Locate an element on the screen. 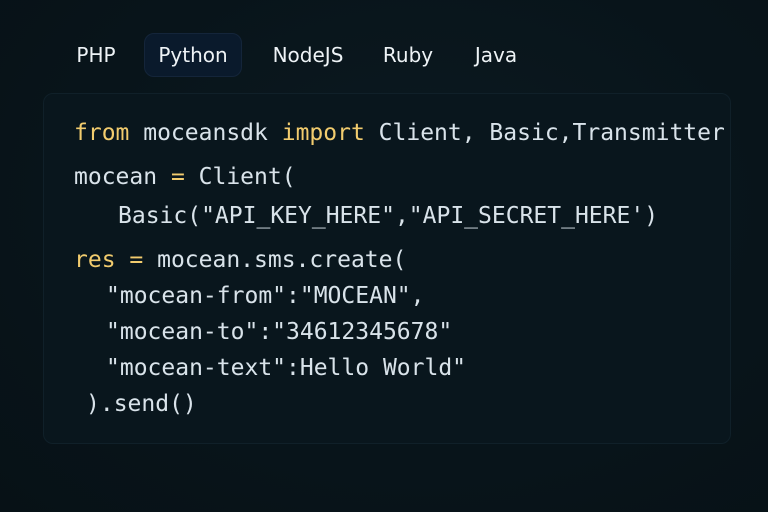 The image size is (768, 512). code-line-from: "mocean-from":"MOCEAN", is located at coordinates (265, 296).